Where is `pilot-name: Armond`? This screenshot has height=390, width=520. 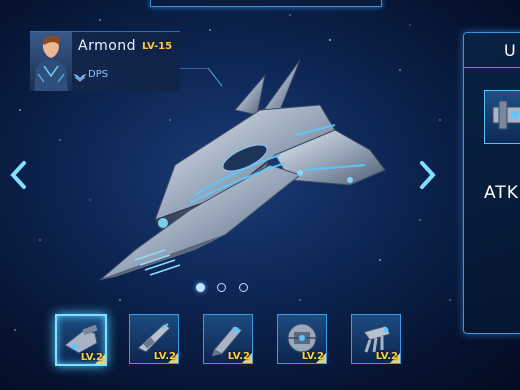
pilot-name: Armond is located at coordinates (107, 46).